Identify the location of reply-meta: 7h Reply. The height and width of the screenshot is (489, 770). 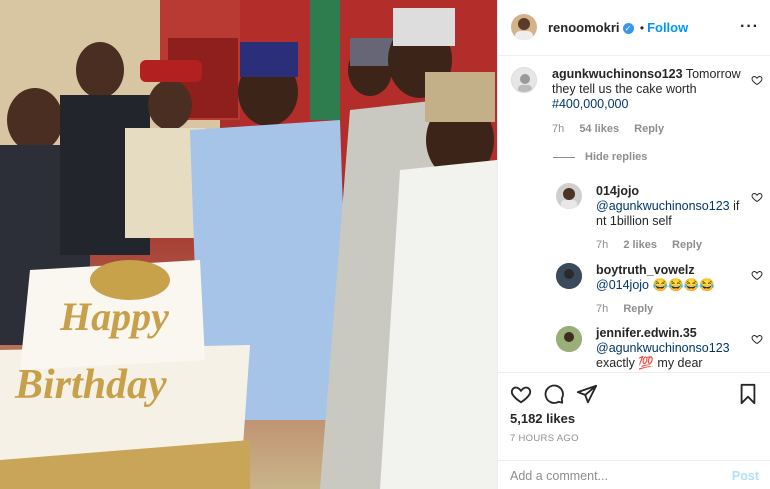
(624, 309).